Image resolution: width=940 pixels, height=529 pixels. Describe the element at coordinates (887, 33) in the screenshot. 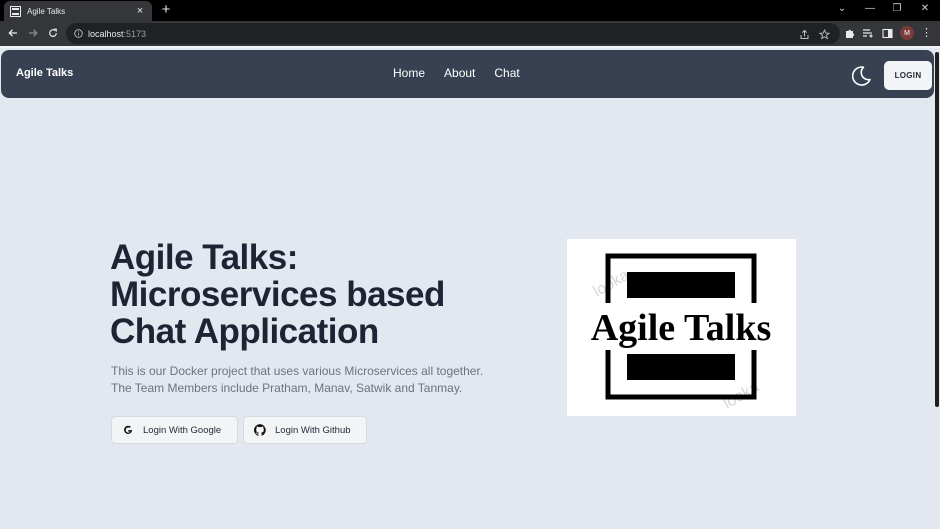

I see `side-panel-icon` at that location.